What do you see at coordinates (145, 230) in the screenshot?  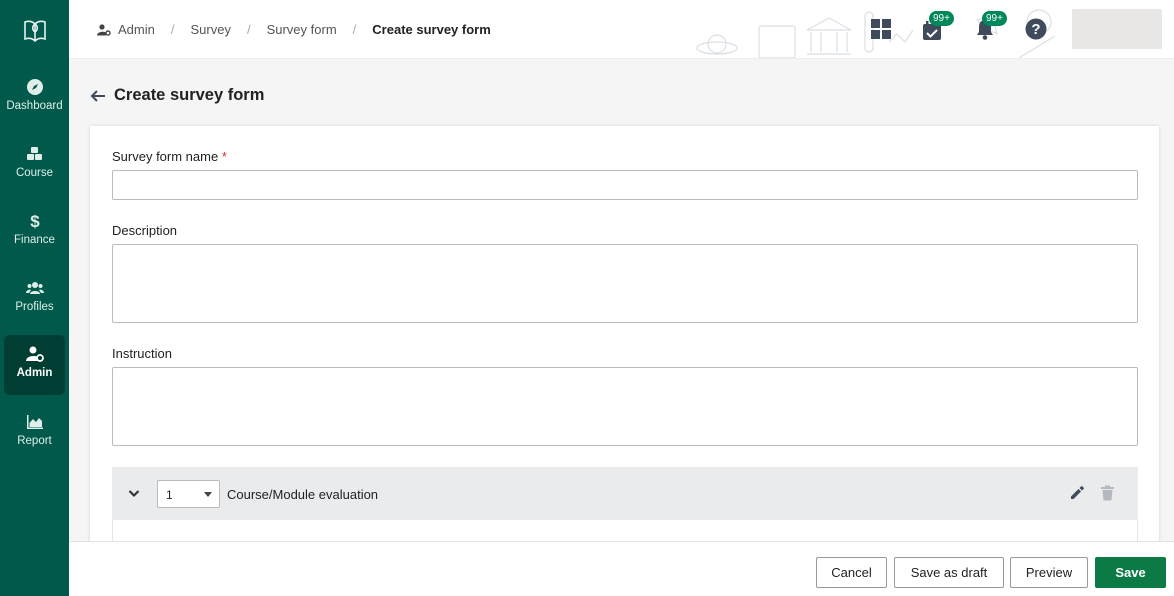 I see `description-label: Description` at bounding box center [145, 230].